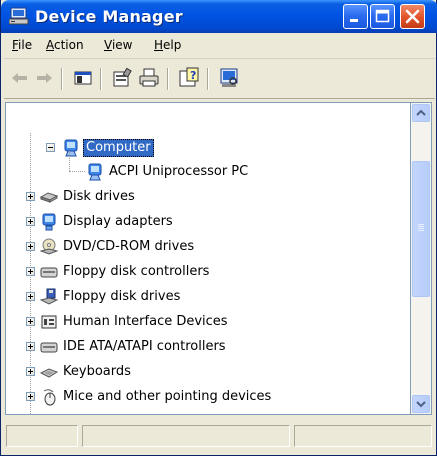 Image resolution: width=437 pixels, height=456 pixels. I want to click on tree-item-label: Floppy disk drives, so click(122, 296).